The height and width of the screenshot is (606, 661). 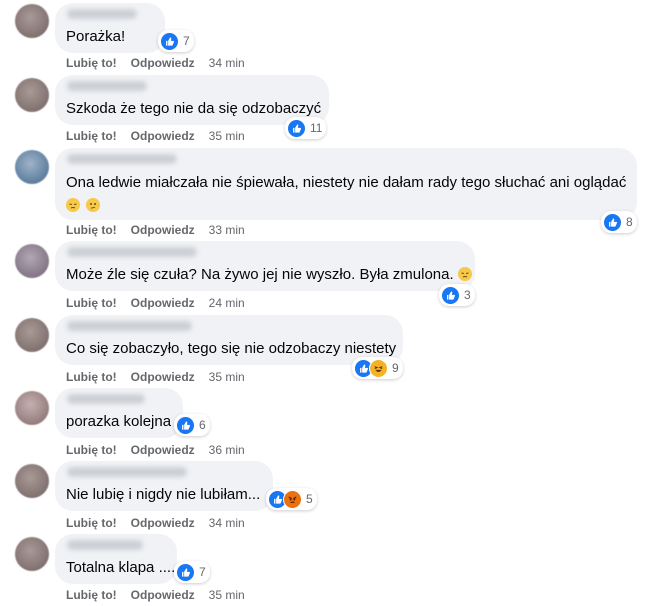 I want to click on haha-reaction-icon, so click(x=378, y=368).